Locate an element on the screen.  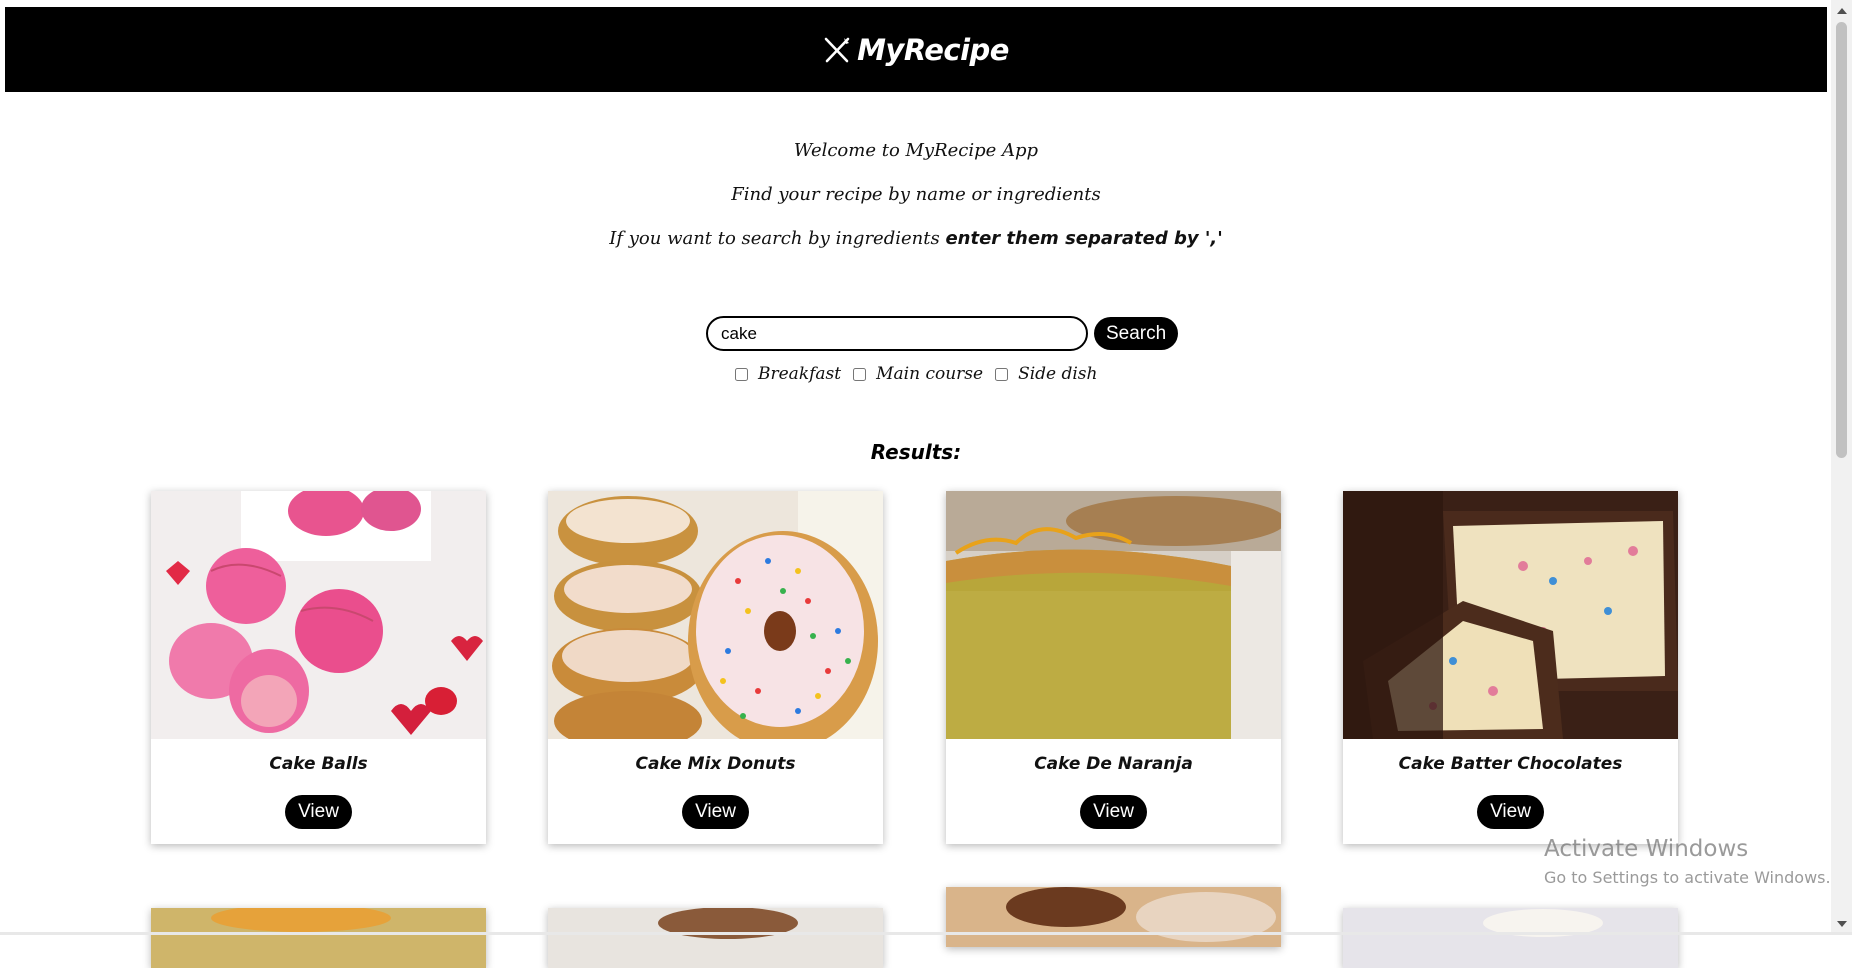
recipe-card: Cake De Naranja View is located at coordinates (1113, 667).